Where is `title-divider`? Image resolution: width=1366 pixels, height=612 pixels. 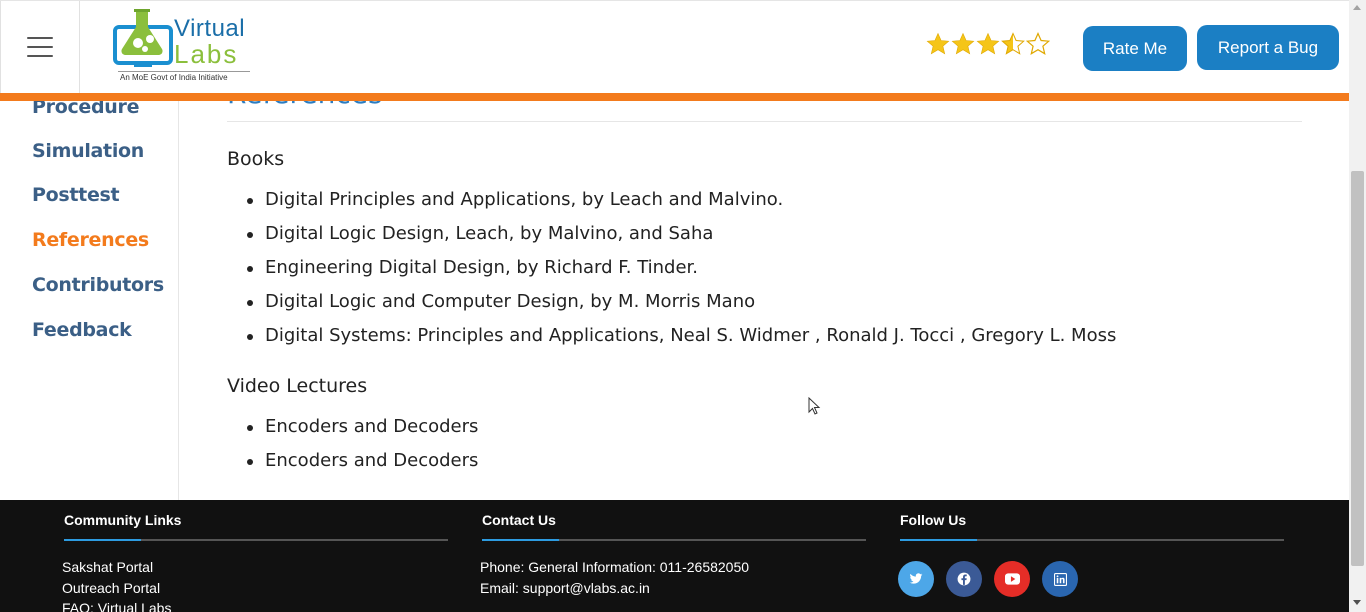 title-divider is located at coordinates (764, 121).